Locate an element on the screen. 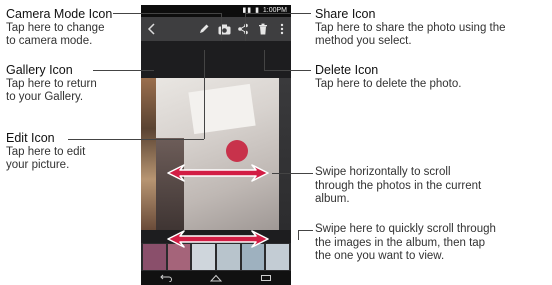 The image size is (552, 285). photo-viewer is located at coordinates (217, 154).